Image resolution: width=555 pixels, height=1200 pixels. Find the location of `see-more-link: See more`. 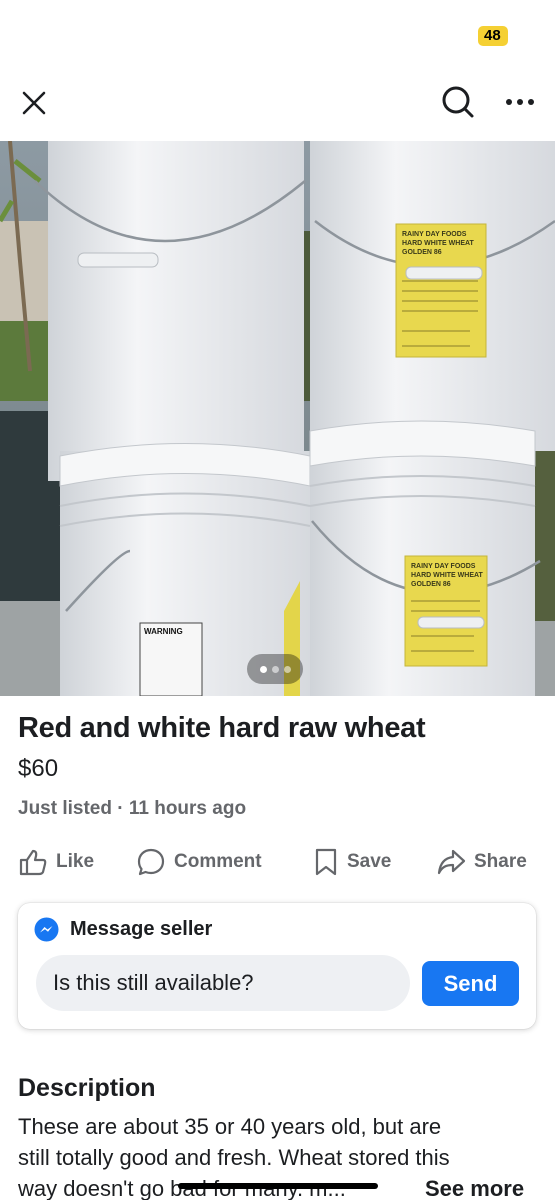

see-more-link: See more is located at coordinates (473, 1186).